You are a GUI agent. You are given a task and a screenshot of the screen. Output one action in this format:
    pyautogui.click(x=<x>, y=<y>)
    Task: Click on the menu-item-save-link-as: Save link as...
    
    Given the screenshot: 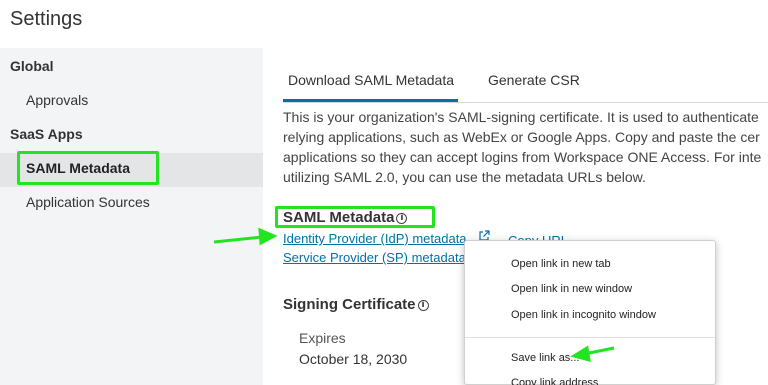 What is the action you would take?
    pyautogui.click(x=545, y=358)
    